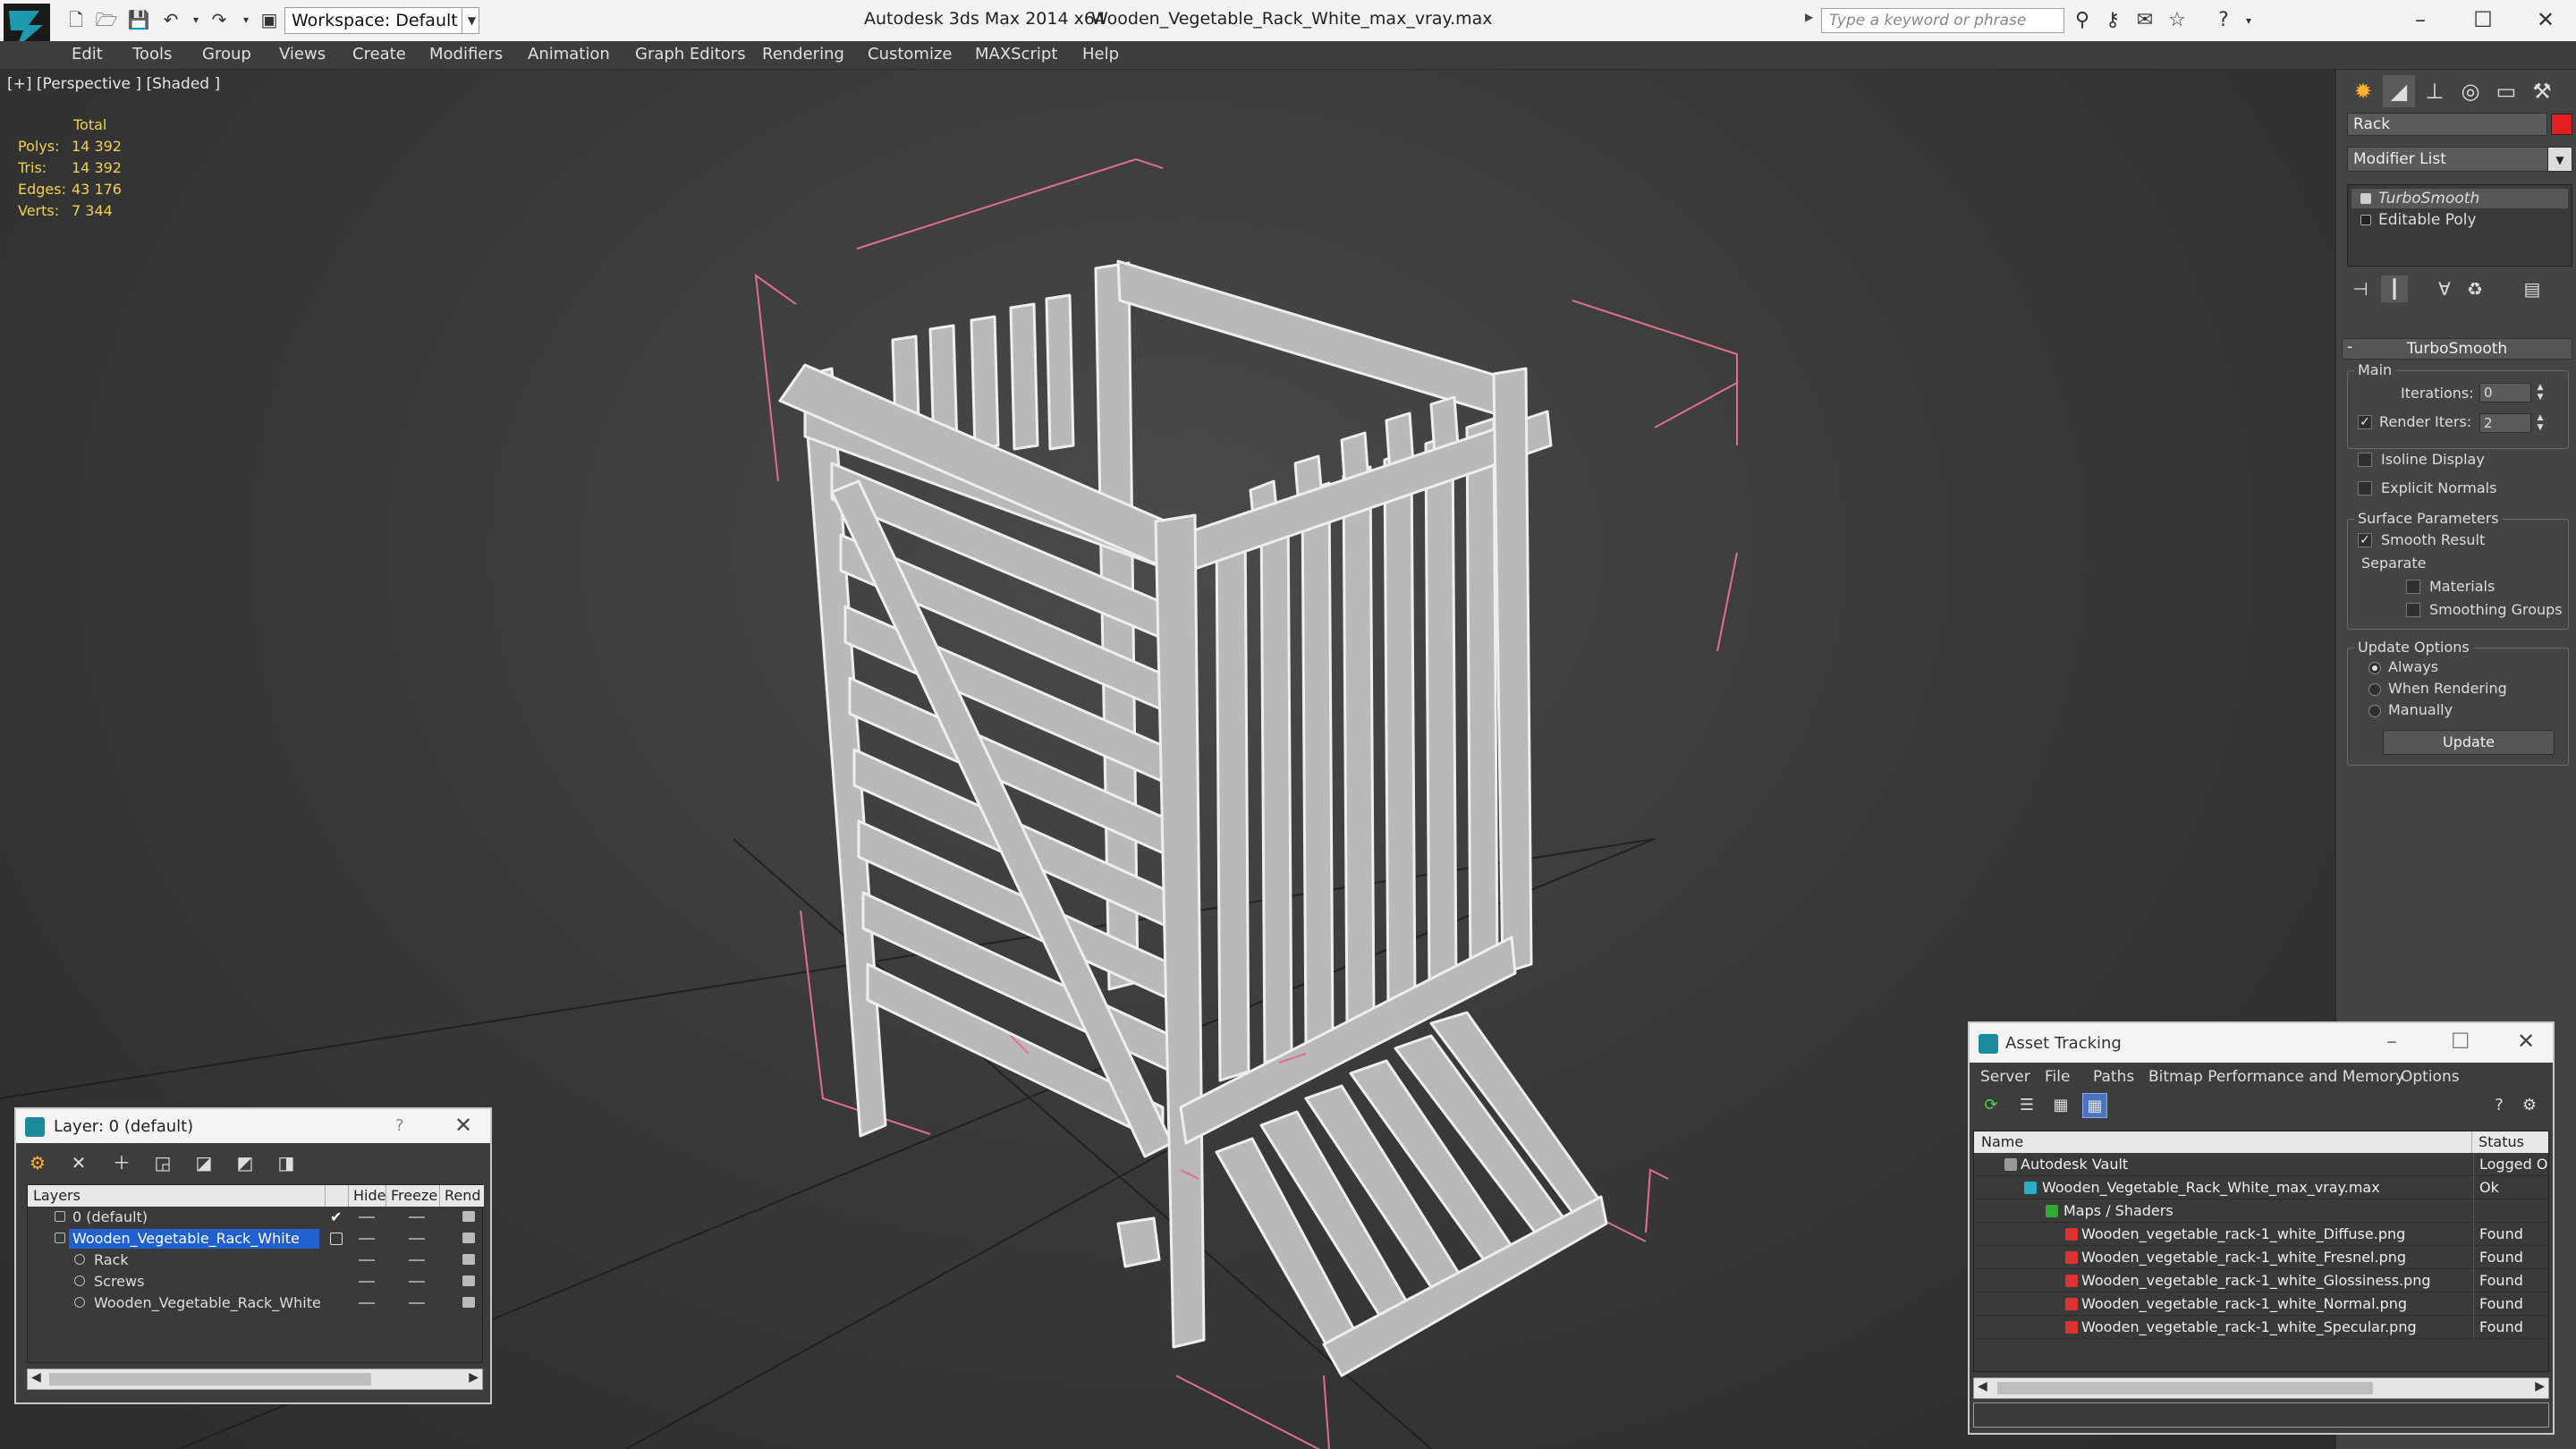  I want to click on menu-customize: Customize, so click(910, 54).